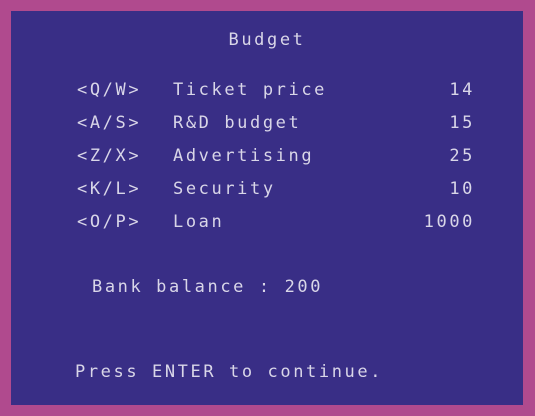  Describe the element at coordinates (109, 189) in the screenshot. I see `row-key-hint: <K/L>` at that location.